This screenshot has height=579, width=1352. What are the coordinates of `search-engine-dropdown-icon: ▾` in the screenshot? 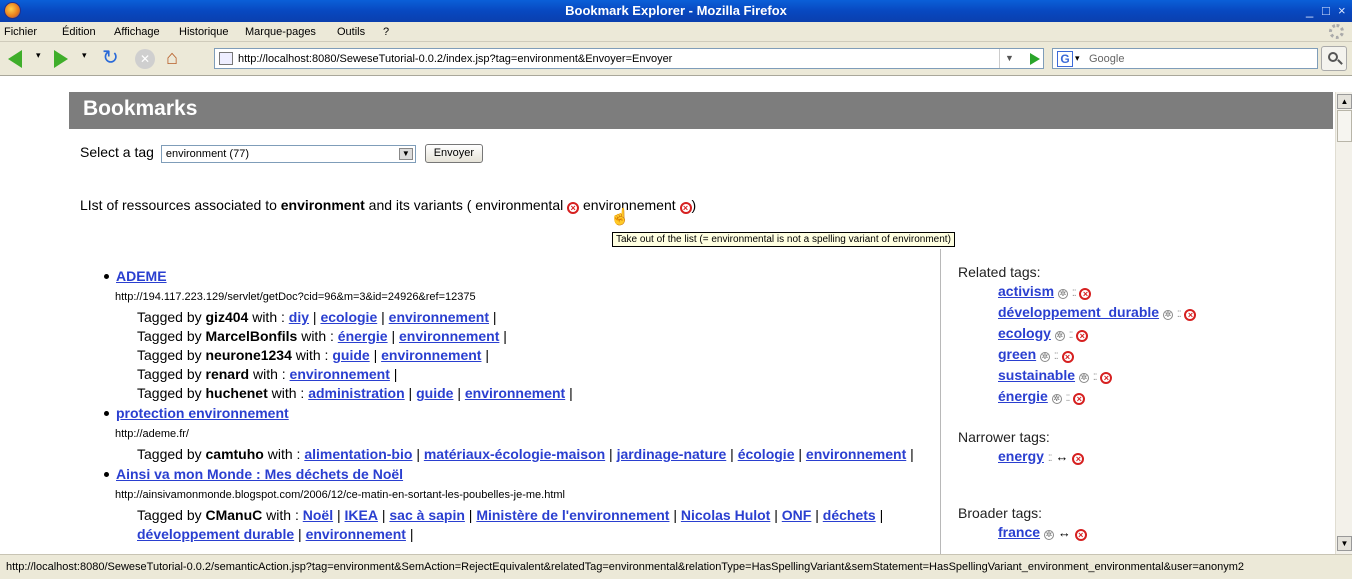 It's located at (1077, 58).